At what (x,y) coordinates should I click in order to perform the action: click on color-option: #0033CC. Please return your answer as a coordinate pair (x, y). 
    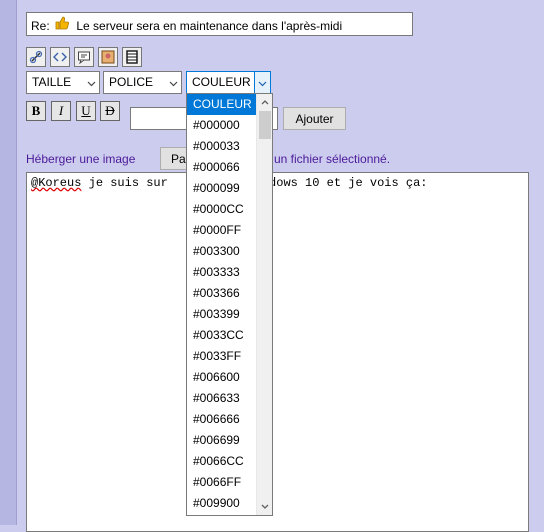
    Looking at the image, I should click on (222, 335).